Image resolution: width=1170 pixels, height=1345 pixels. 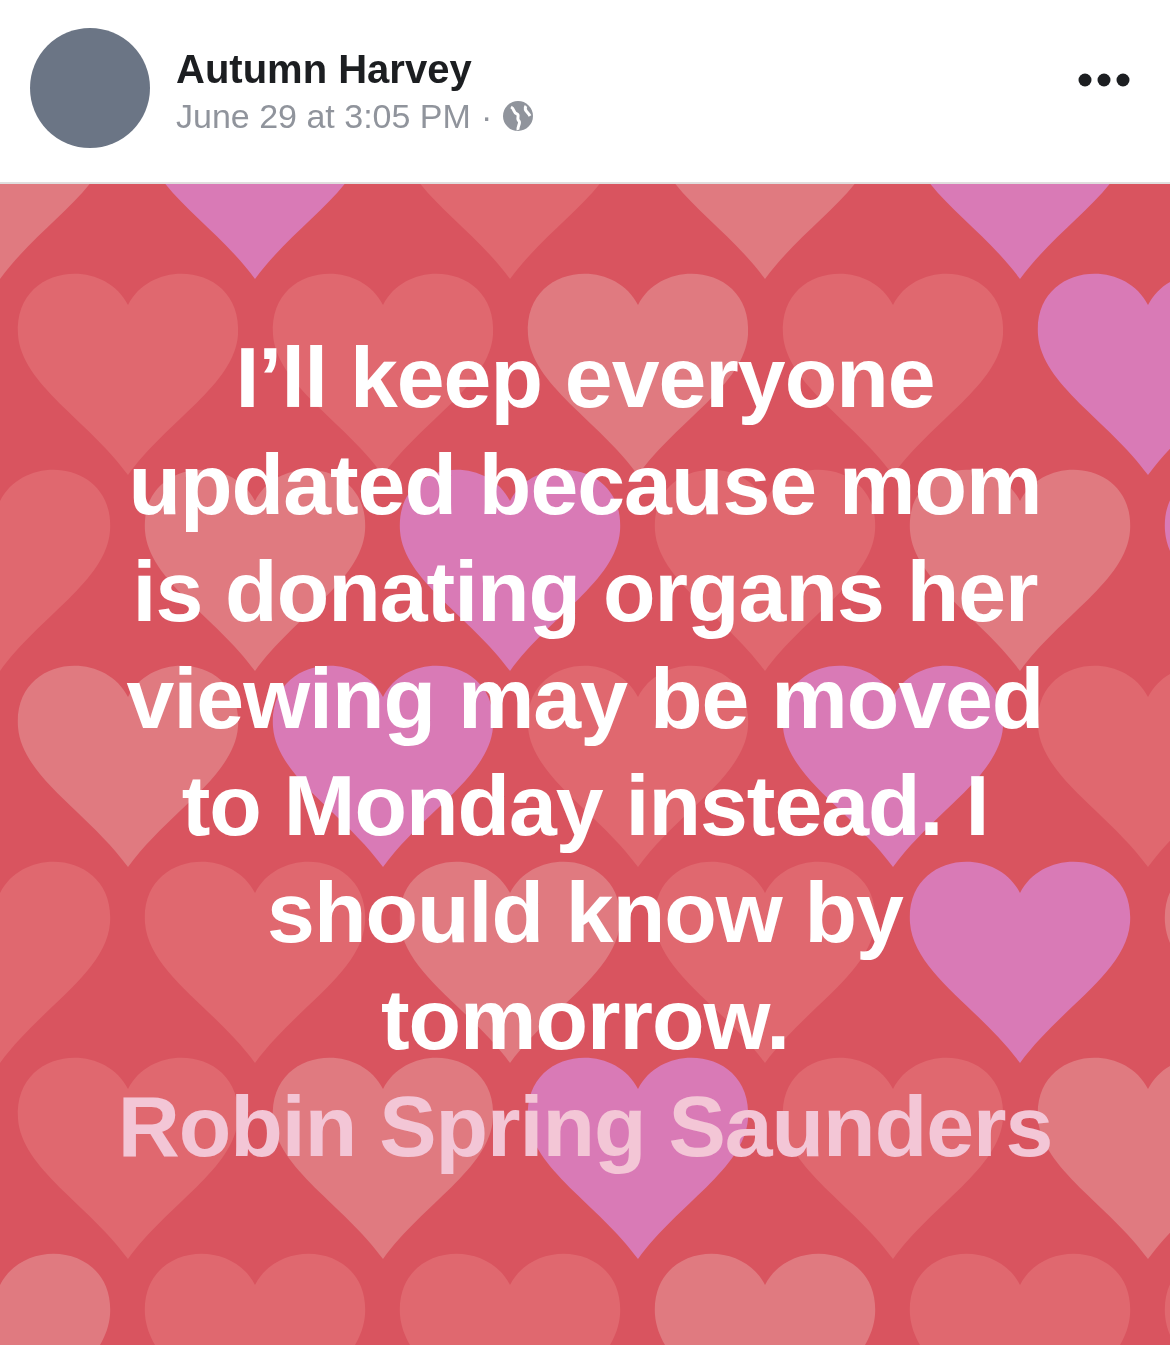 What do you see at coordinates (323, 116) in the screenshot?
I see `post-timestamp: June 29 at 3:05 PM` at bounding box center [323, 116].